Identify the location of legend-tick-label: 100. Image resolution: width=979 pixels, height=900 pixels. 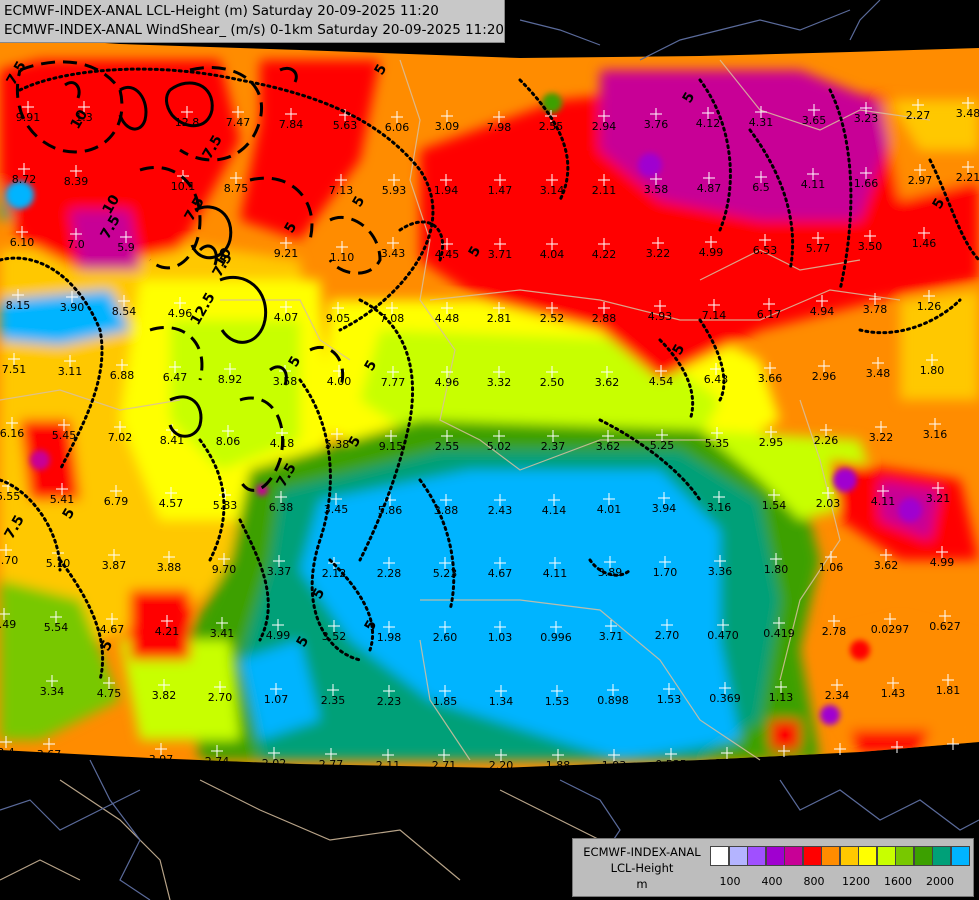
(730, 881).